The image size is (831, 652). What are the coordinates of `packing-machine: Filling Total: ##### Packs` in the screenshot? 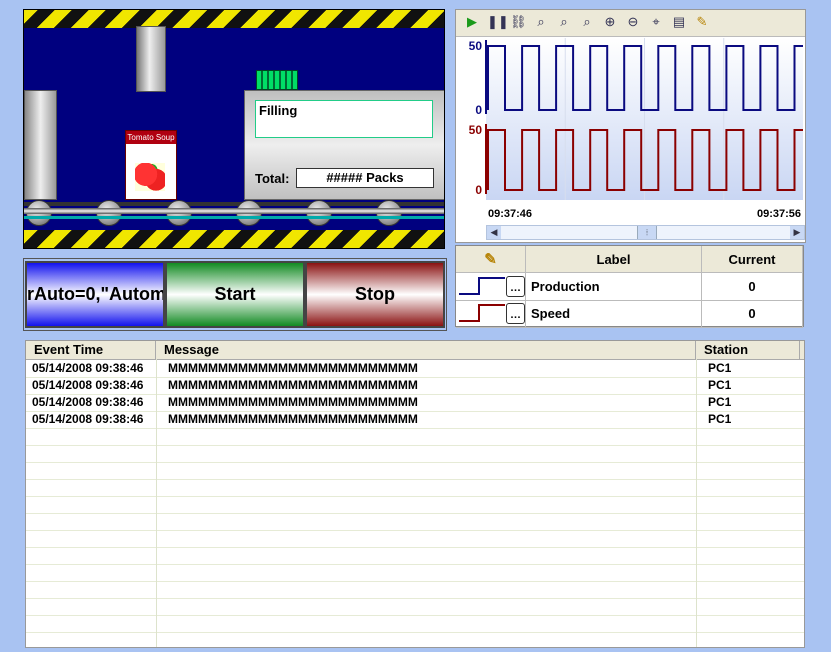 It's located at (344, 145).